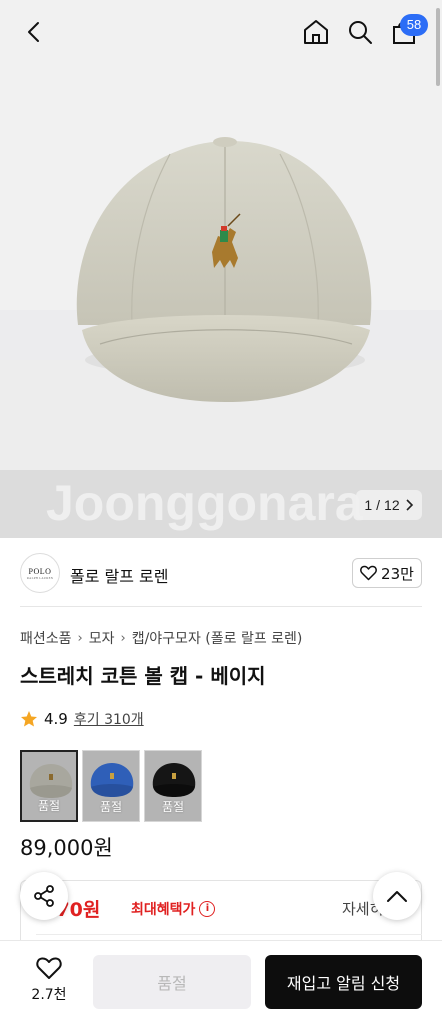  I want to click on brand-logo-subtext: RALPH LAUREN, so click(40, 577).